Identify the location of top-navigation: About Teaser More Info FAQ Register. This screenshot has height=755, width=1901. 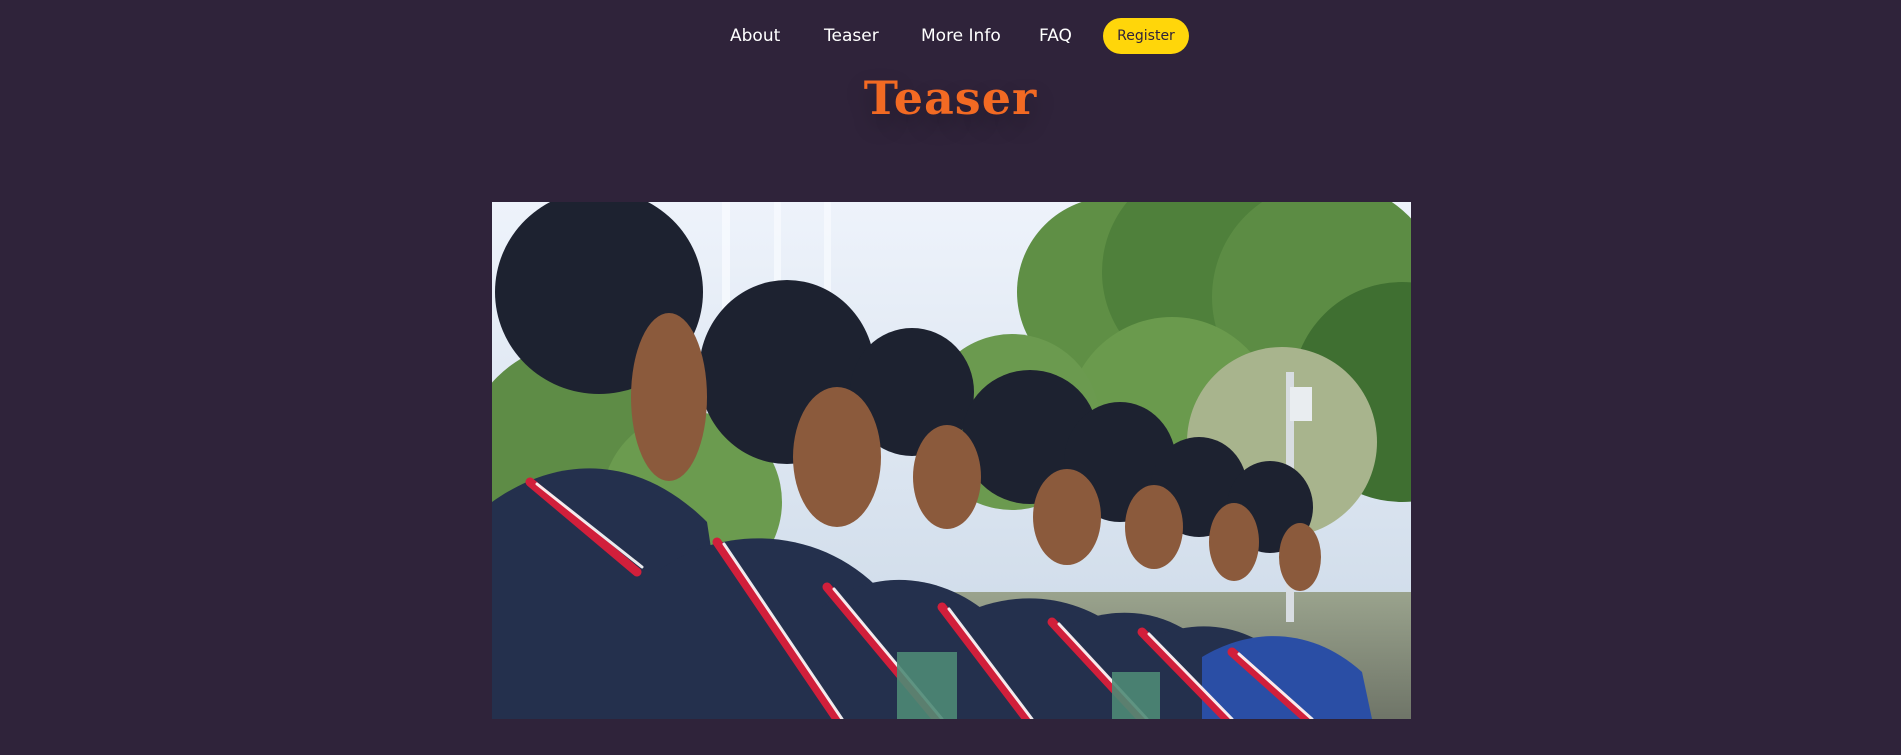
(950, 36).